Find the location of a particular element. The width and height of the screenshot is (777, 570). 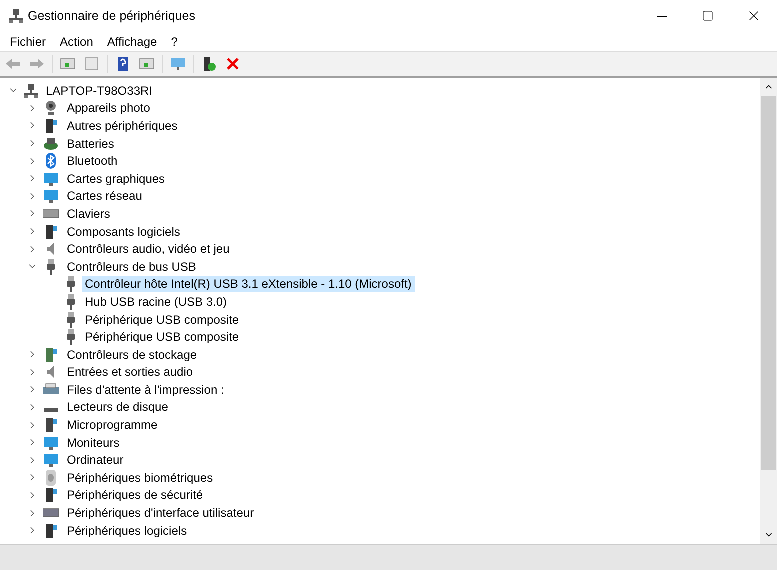

bluetooth-icon is located at coordinates (51, 161).